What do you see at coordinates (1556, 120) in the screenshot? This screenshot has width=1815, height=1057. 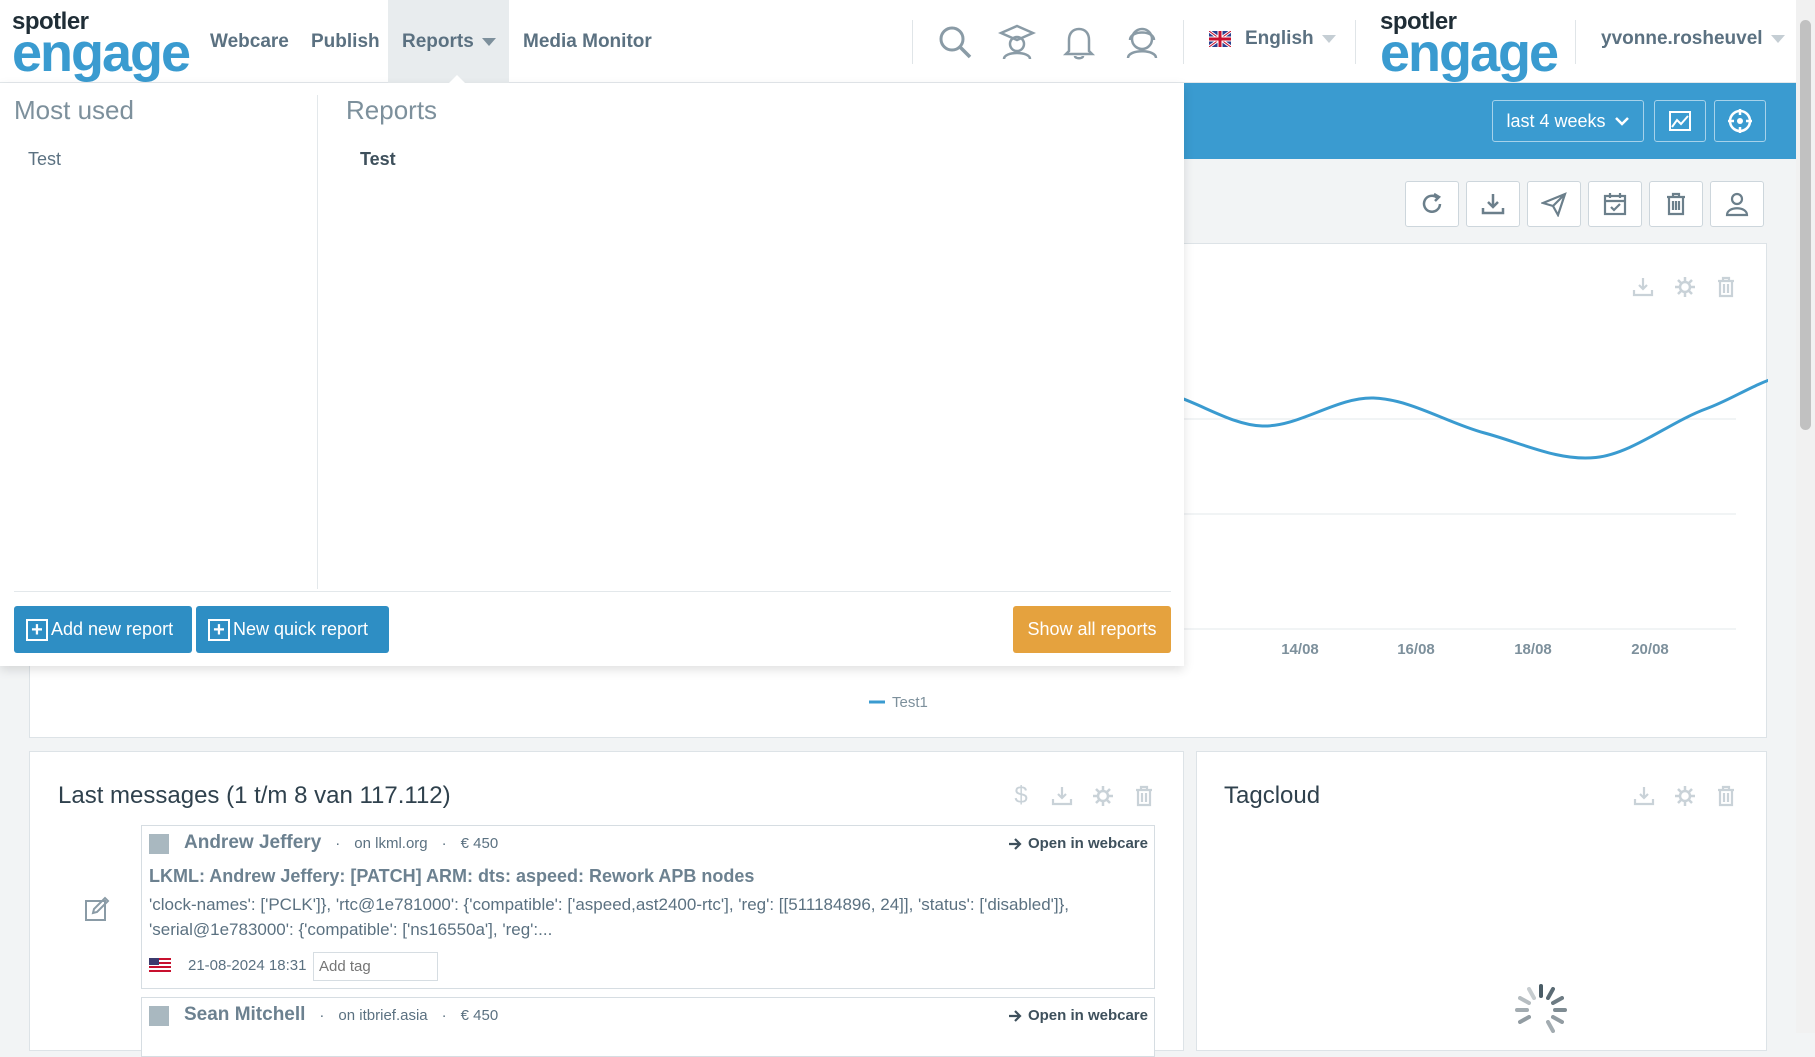 I see `period-label: last 4 weeks` at bounding box center [1556, 120].